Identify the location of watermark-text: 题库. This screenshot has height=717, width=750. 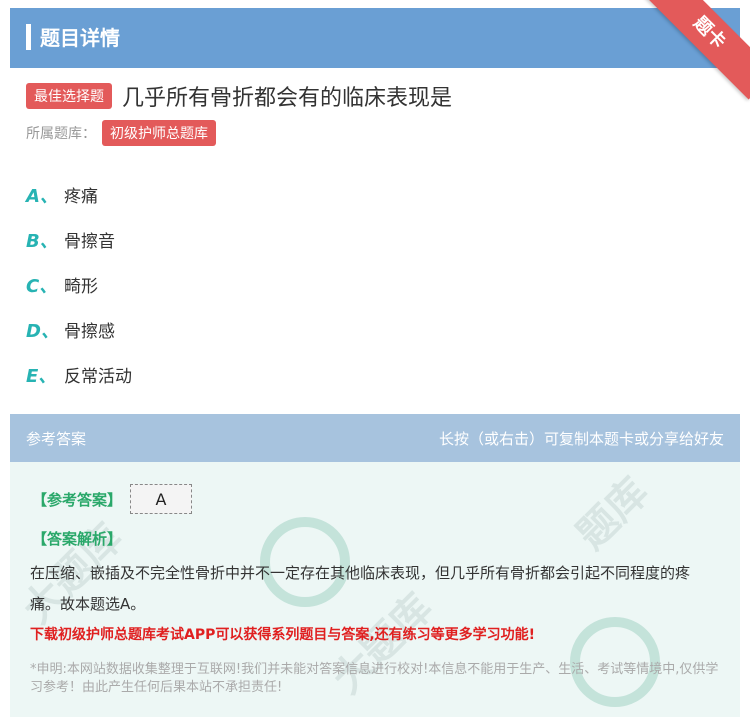
(613, 514).